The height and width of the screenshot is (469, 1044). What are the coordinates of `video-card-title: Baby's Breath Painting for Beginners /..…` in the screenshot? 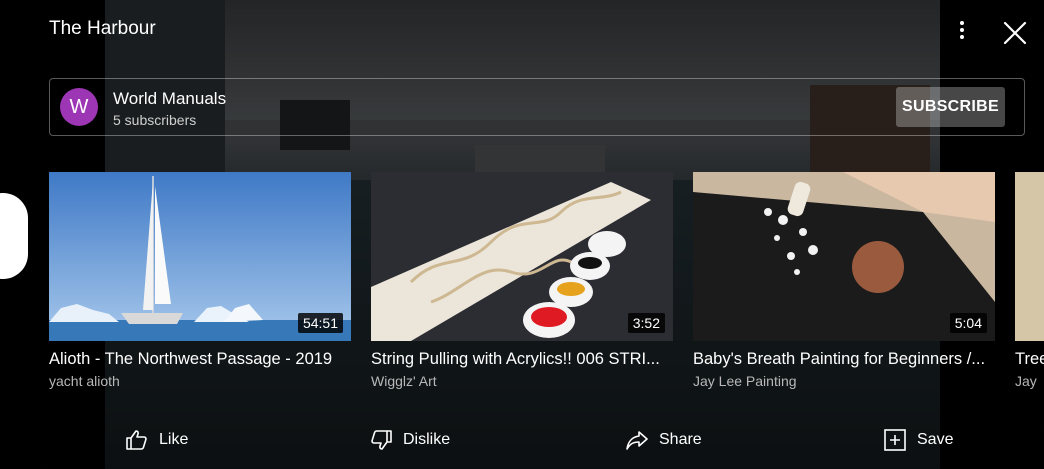 It's located at (844, 359).